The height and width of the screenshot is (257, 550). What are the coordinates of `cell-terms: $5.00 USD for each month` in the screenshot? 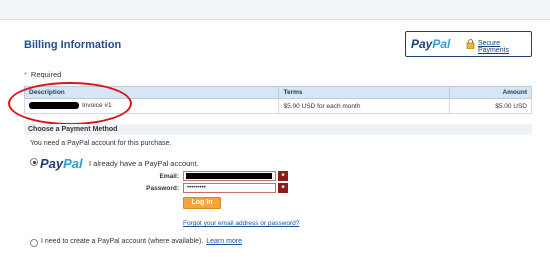 It's located at (364, 106).